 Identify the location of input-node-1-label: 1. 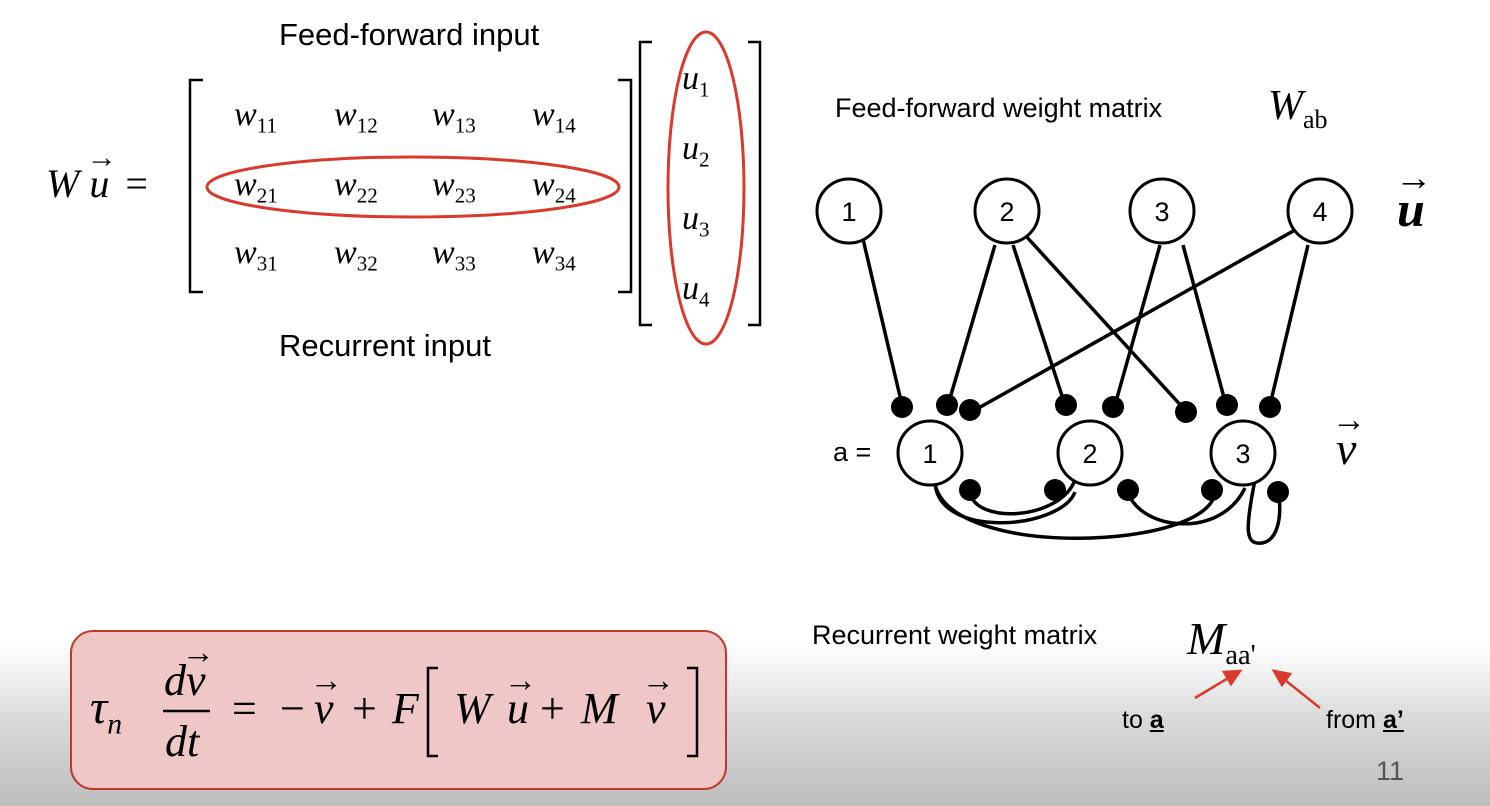
(848, 212).